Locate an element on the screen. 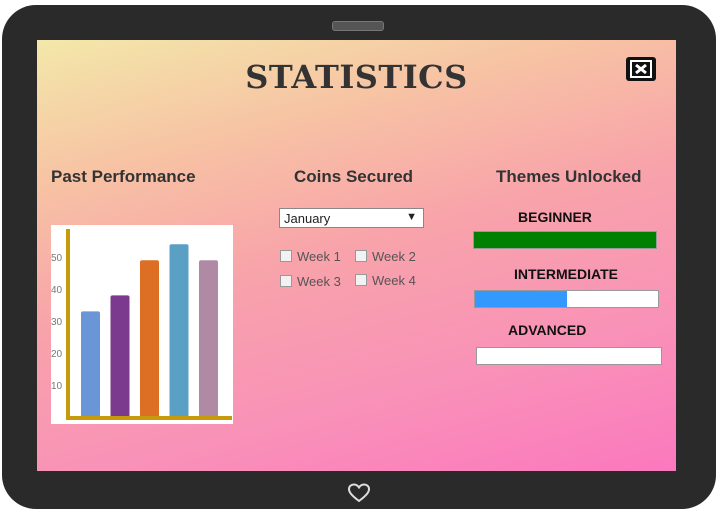 This screenshot has height=511, width=718. beginner-progress-fill is located at coordinates (565, 240).